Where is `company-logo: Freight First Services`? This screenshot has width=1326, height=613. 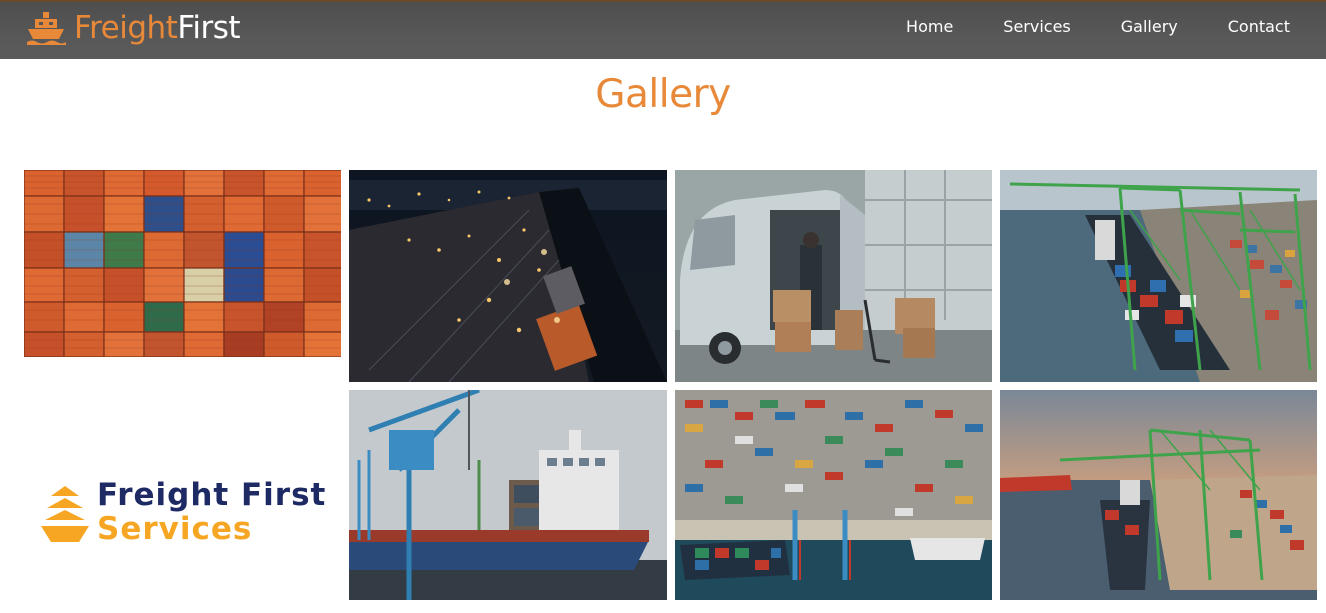 company-logo: Freight First Services is located at coordinates (182, 515).